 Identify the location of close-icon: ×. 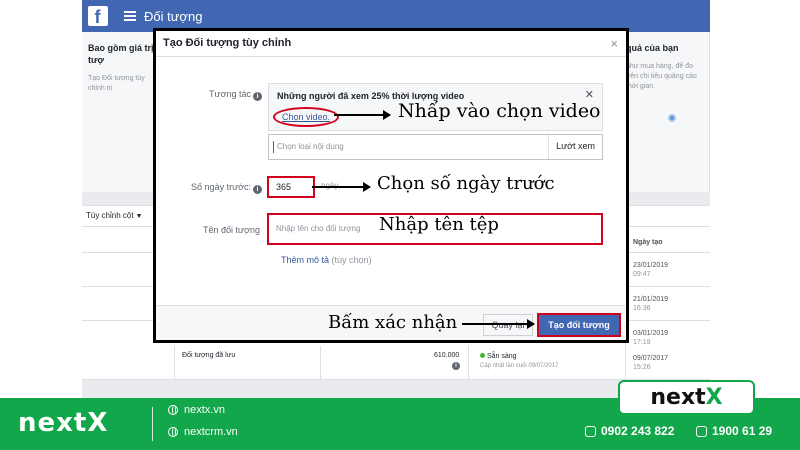
(614, 43).